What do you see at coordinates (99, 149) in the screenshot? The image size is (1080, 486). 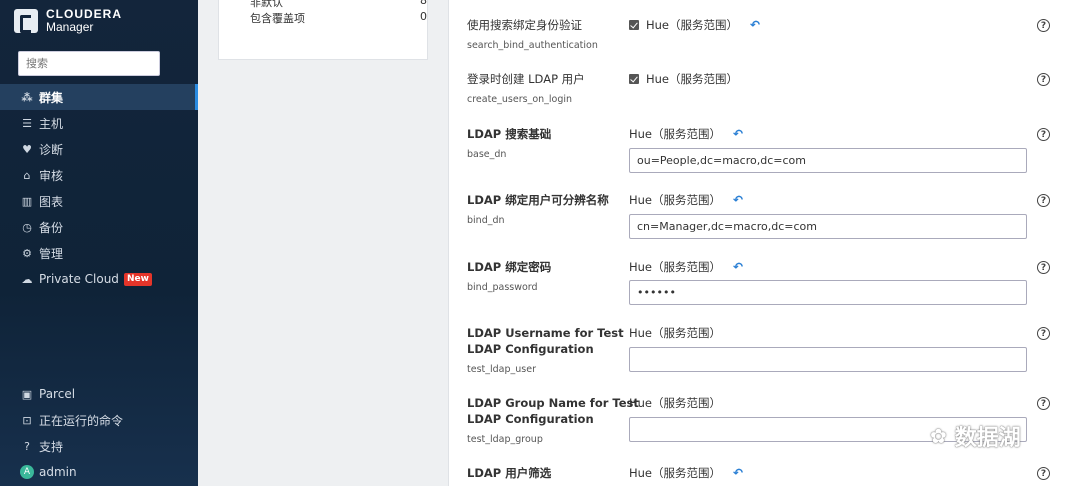 I see `sidebar-item-diagnostics: ♥ 诊断` at bounding box center [99, 149].